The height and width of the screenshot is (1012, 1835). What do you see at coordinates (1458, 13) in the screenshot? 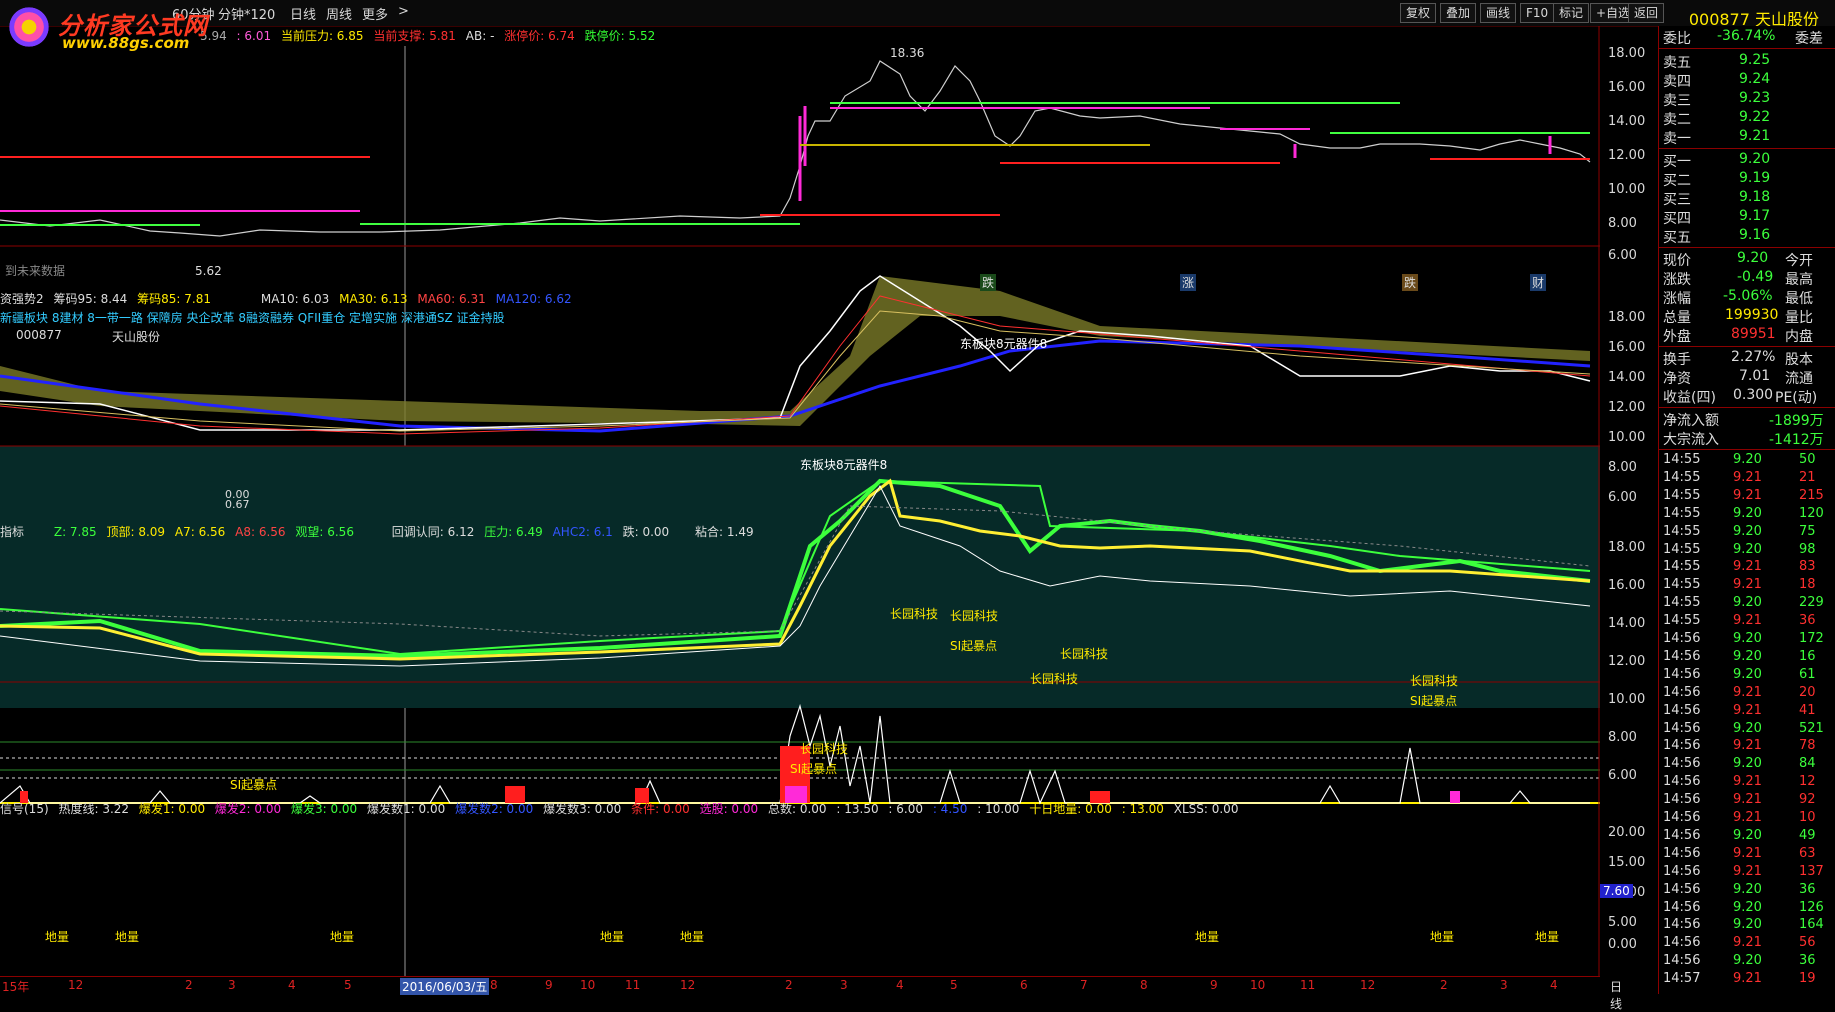
I see `overlay-button: 叠加` at bounding box center [1458, 13].